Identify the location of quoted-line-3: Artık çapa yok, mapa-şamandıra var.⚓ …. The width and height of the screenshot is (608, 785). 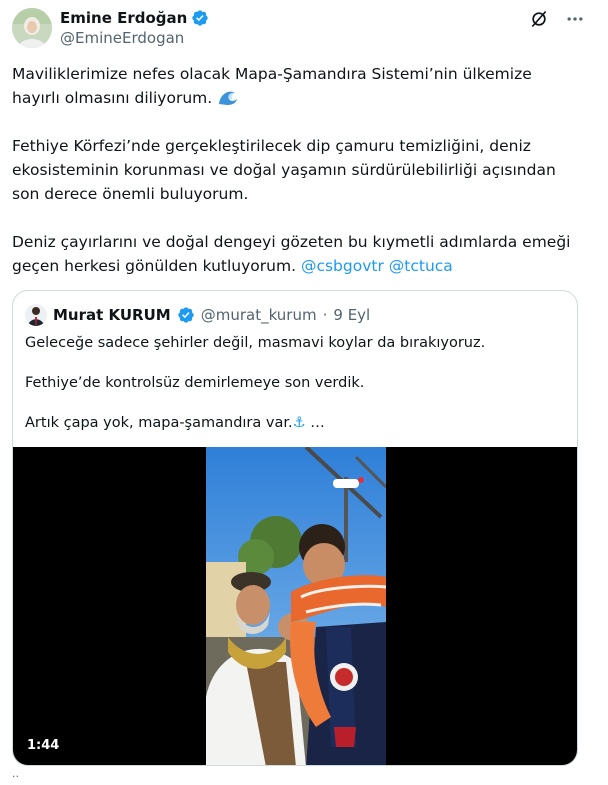
(295, 423).